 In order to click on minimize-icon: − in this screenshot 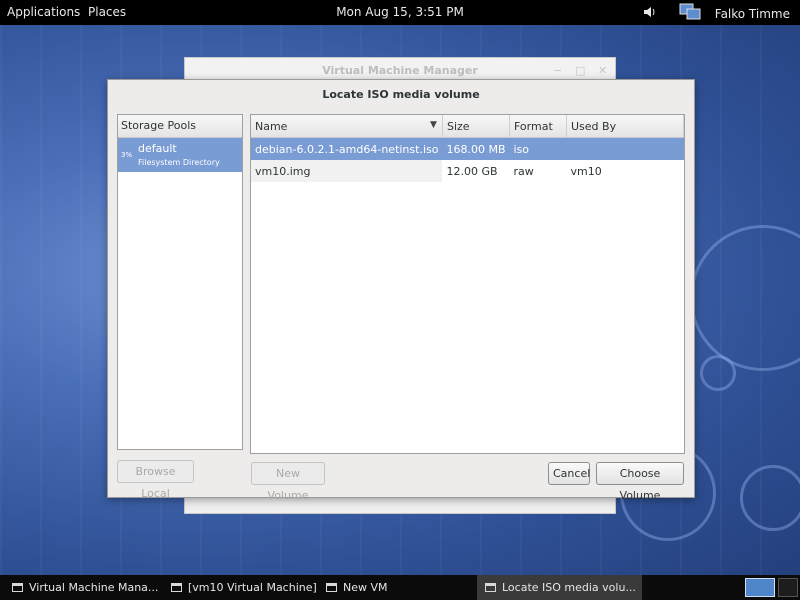, I will do `click(557, 70)`.